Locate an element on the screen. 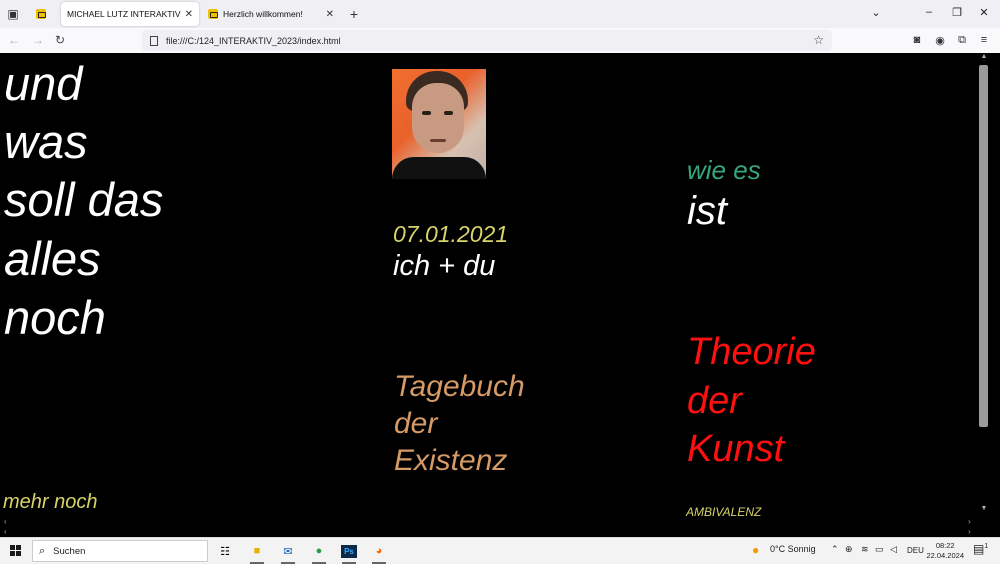  clock-date: 22.04.2024 is located at coordinates (945, 555).